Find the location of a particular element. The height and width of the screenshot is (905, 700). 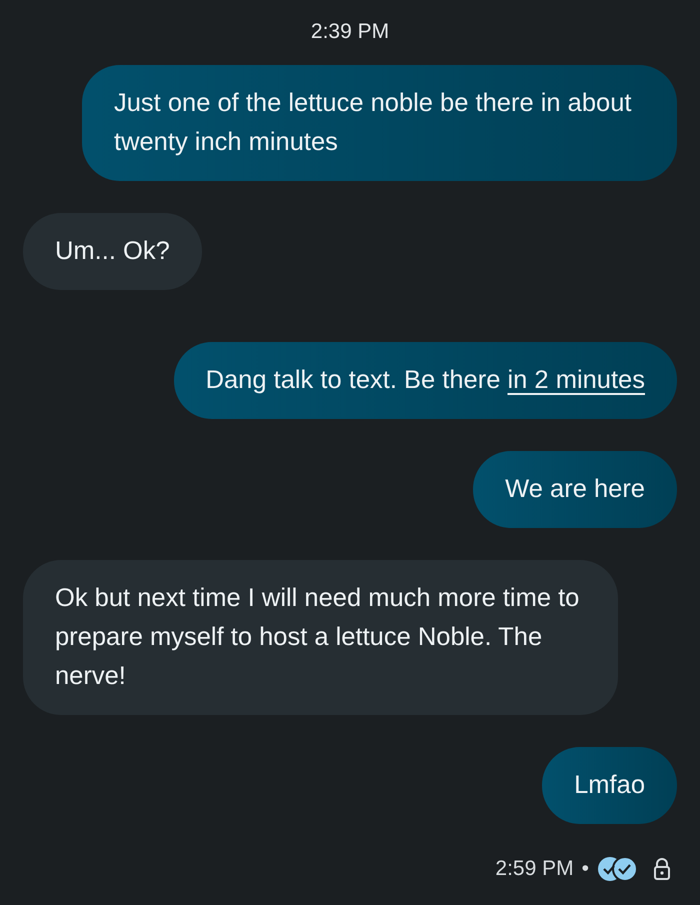

double-check-icon is located at coordinates (618, 869).